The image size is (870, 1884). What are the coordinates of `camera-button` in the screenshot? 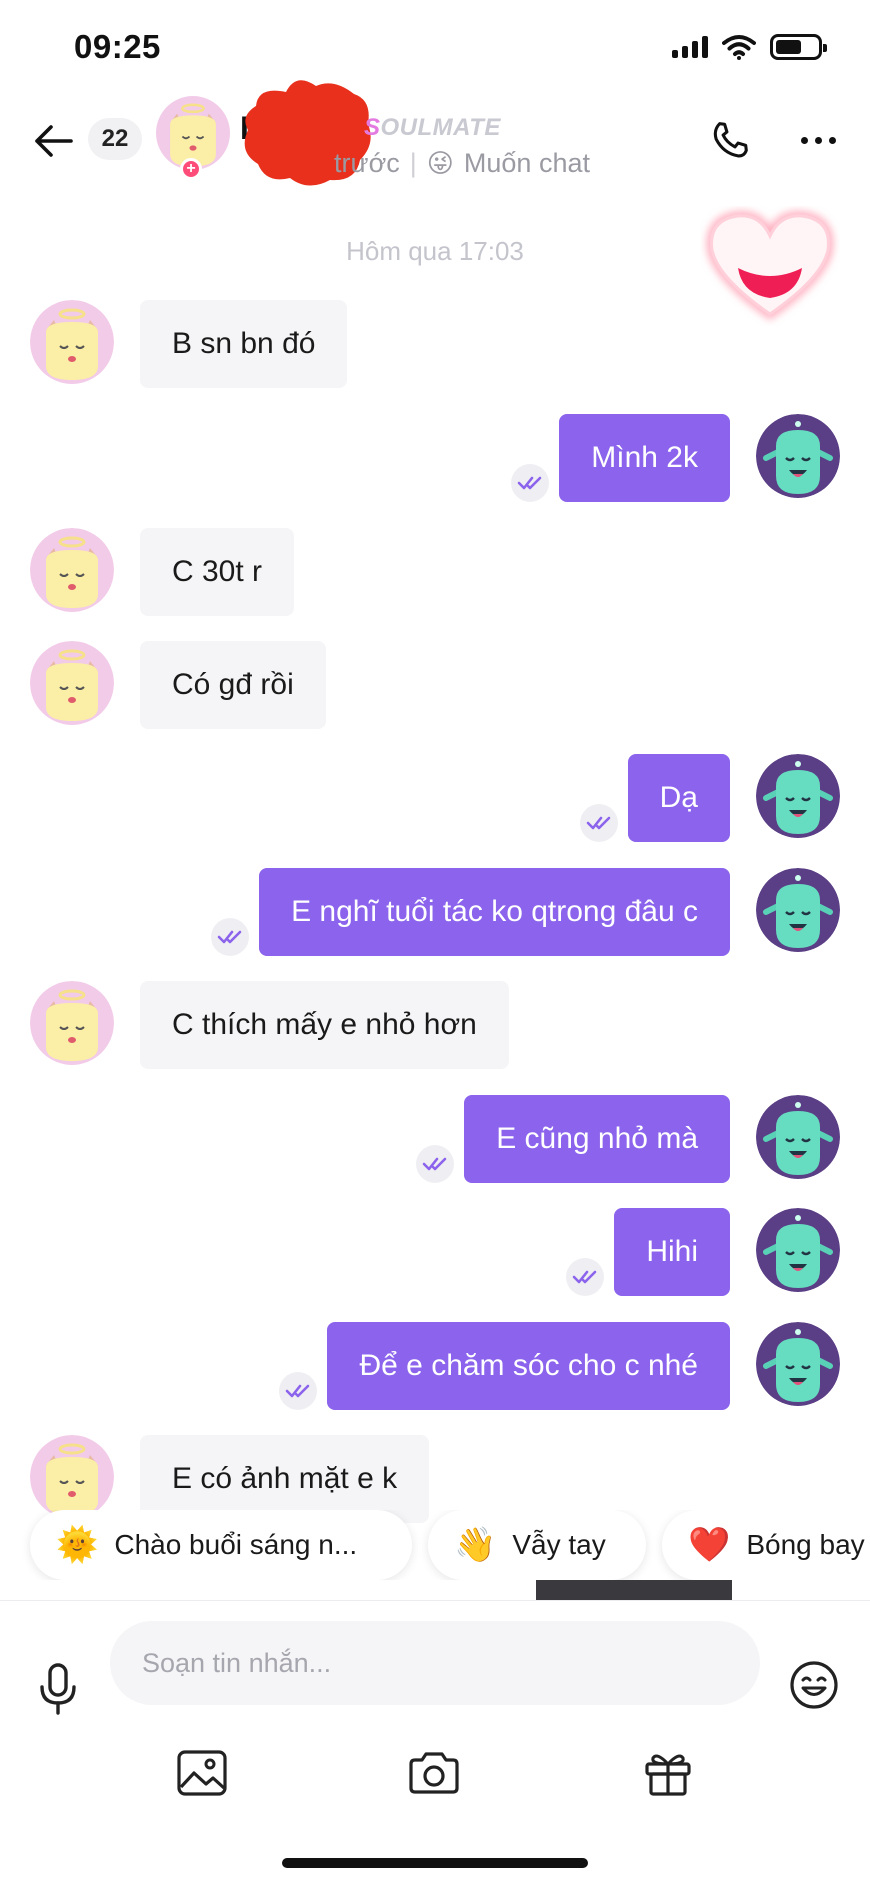 It's located at (434, 1773).